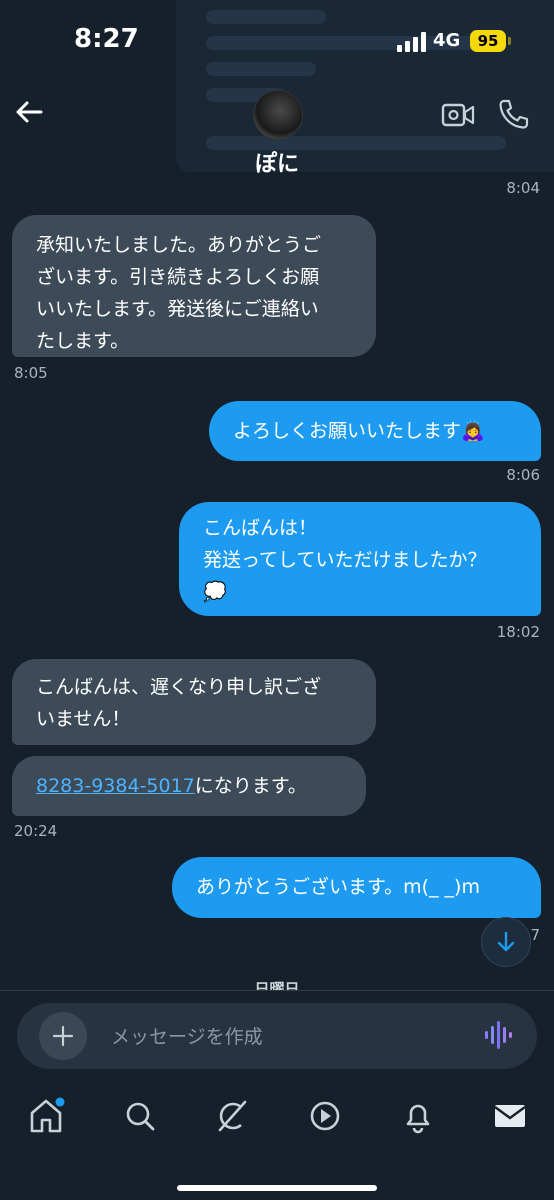  Describe the element at coordinates (177, 309) in the screenshot. I see `message-text-line: いいたします。発送後にご連絡い` at that location.